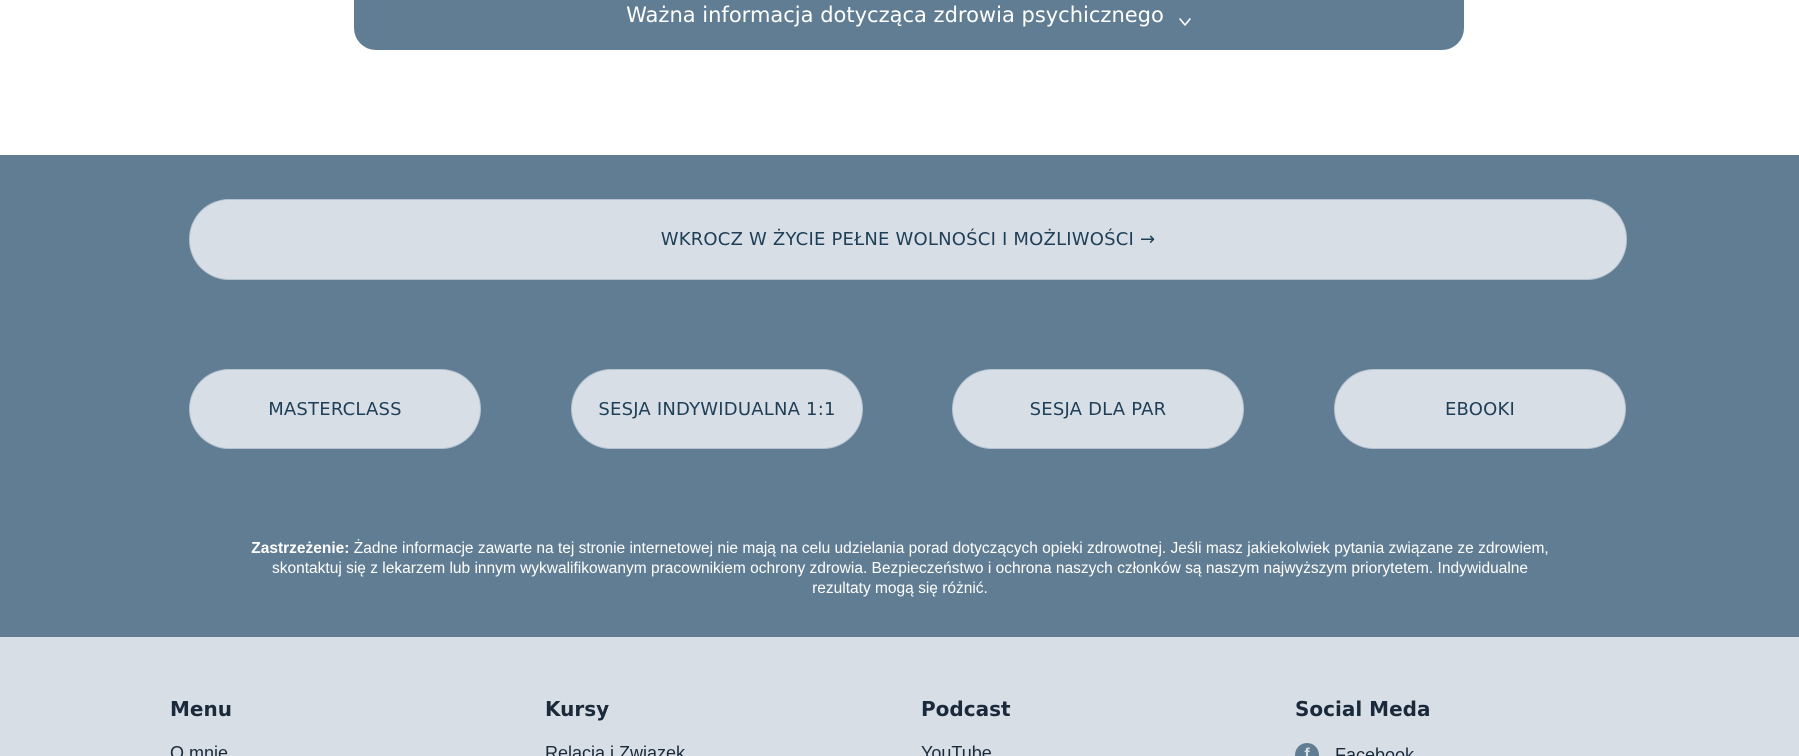  What do you see at coordinates (1375, 750) in the screenshot?
I see `footer-link-label: Facebook` at bounding box center [1375, 750].